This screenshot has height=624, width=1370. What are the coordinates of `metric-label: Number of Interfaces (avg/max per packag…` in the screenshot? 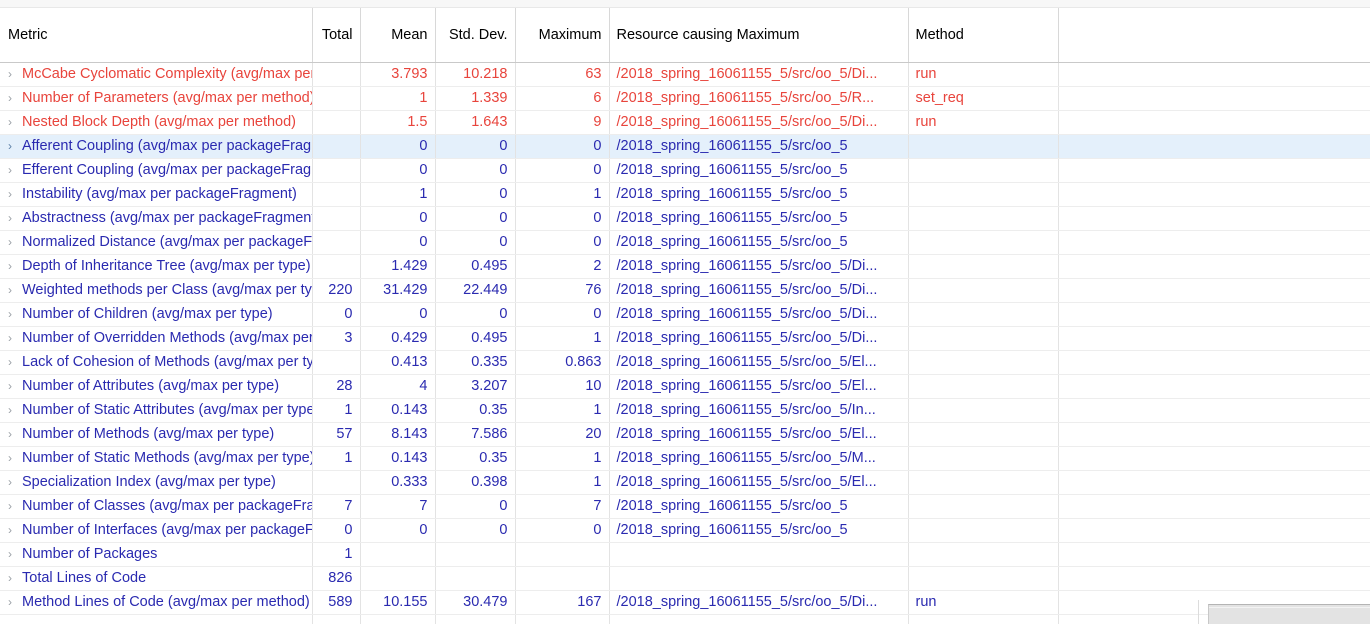 It's located at (167, 530).